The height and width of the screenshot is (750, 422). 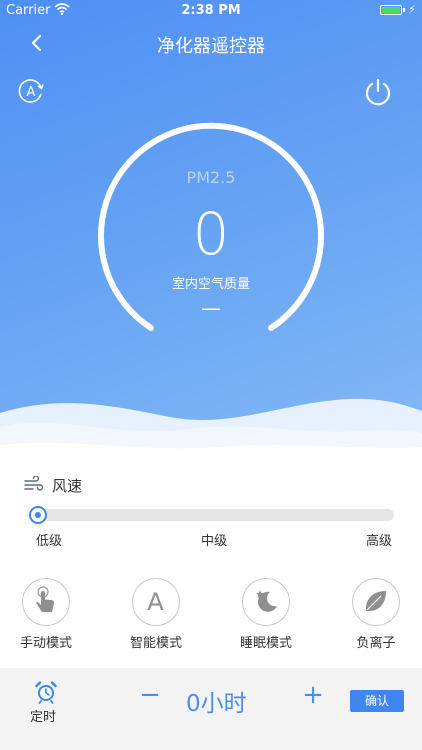 I want to click on manual-mode-button: 手动模式, so click(x=46, y=614).